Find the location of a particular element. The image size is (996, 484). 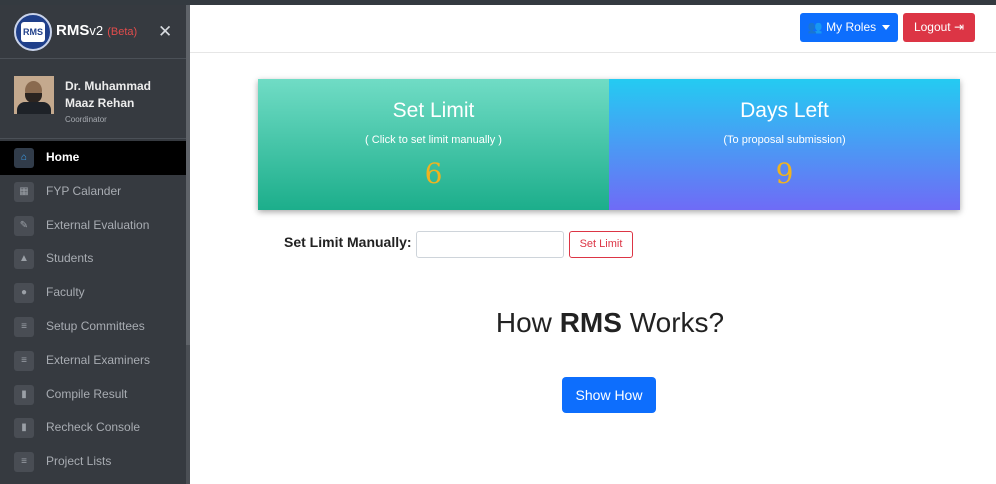

chevron-down-icon is located at coordinates (886, 28).